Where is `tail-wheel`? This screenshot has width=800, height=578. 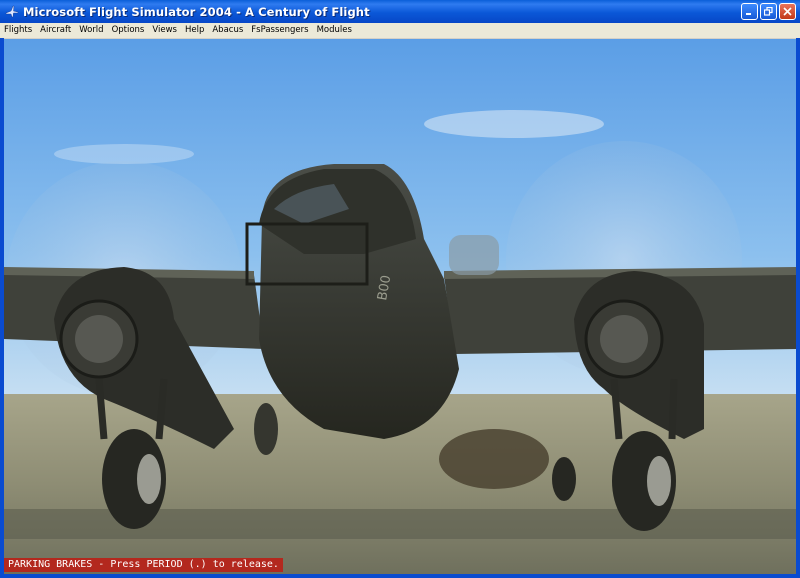 tail-wheel is located at coordinates (564, 479).